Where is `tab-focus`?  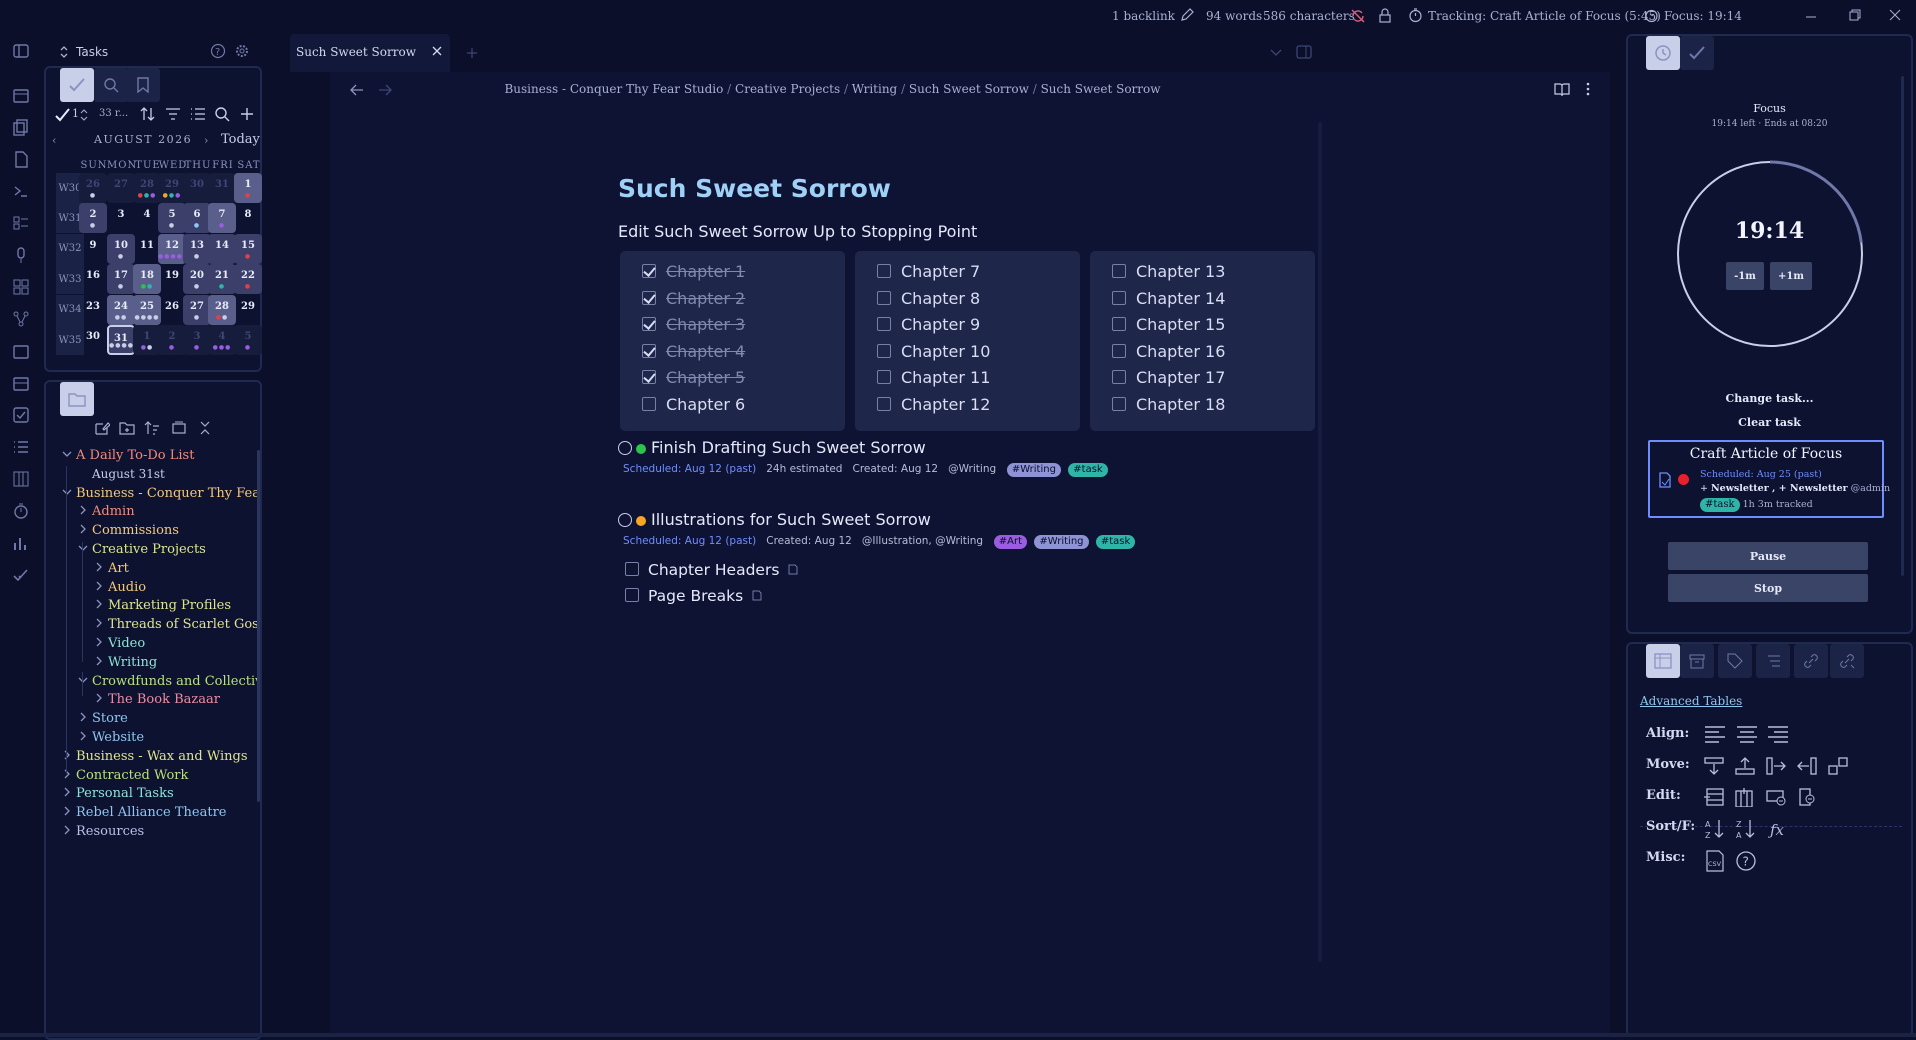
tab-focus is located at coordinates (1663, 53).